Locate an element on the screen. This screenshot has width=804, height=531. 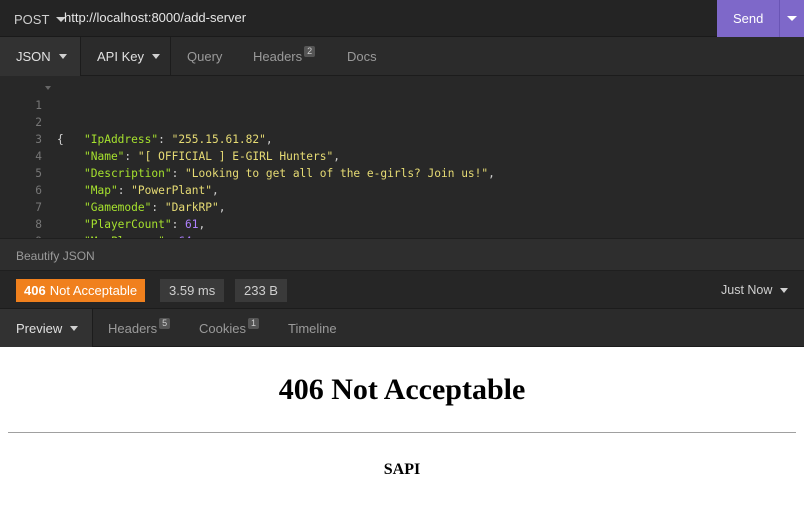
editor-footer: Beautify JSON is located at coordinates (402, 254).